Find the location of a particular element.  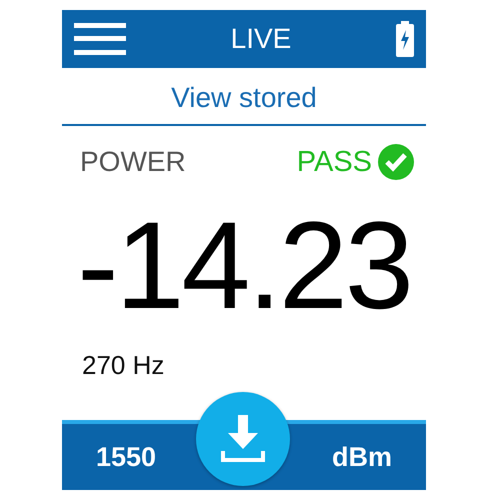

screen-title: LIVE is located at coordinates (261, 39).